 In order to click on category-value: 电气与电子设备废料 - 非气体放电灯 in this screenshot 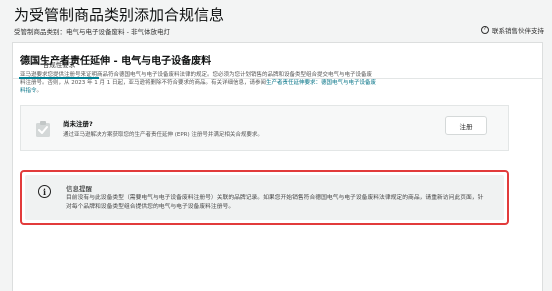, I will do `click(118, 32)`.